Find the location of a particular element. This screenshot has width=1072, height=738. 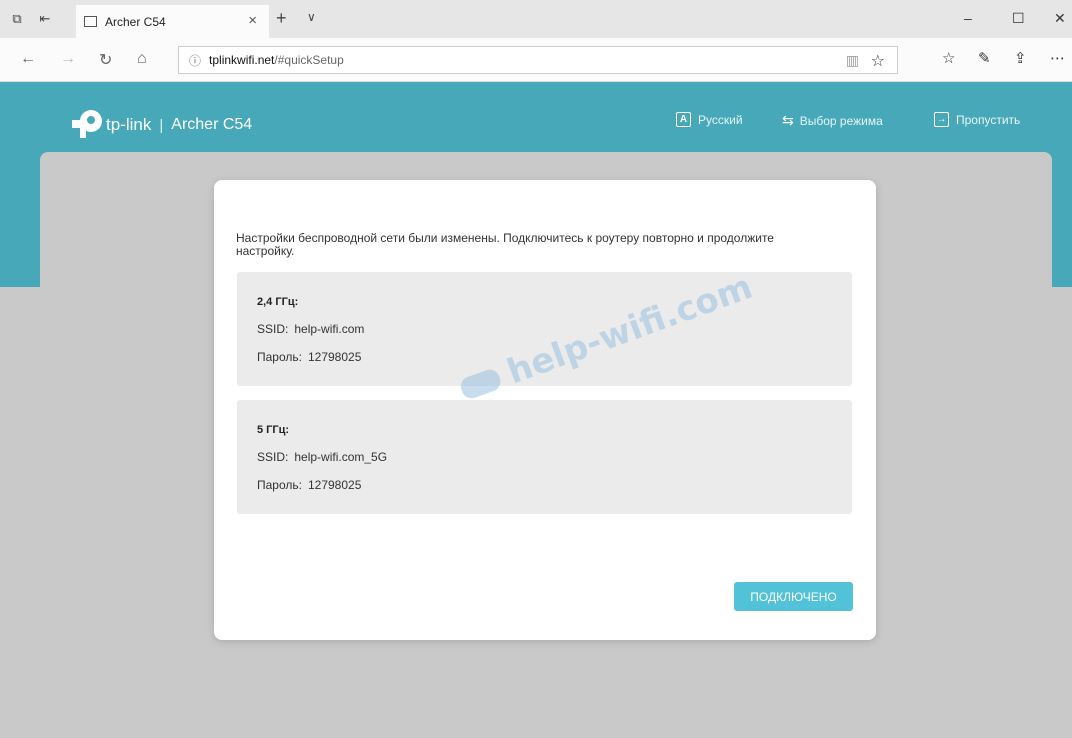

brand-name: tp-link is located at coordinates (129, 124).